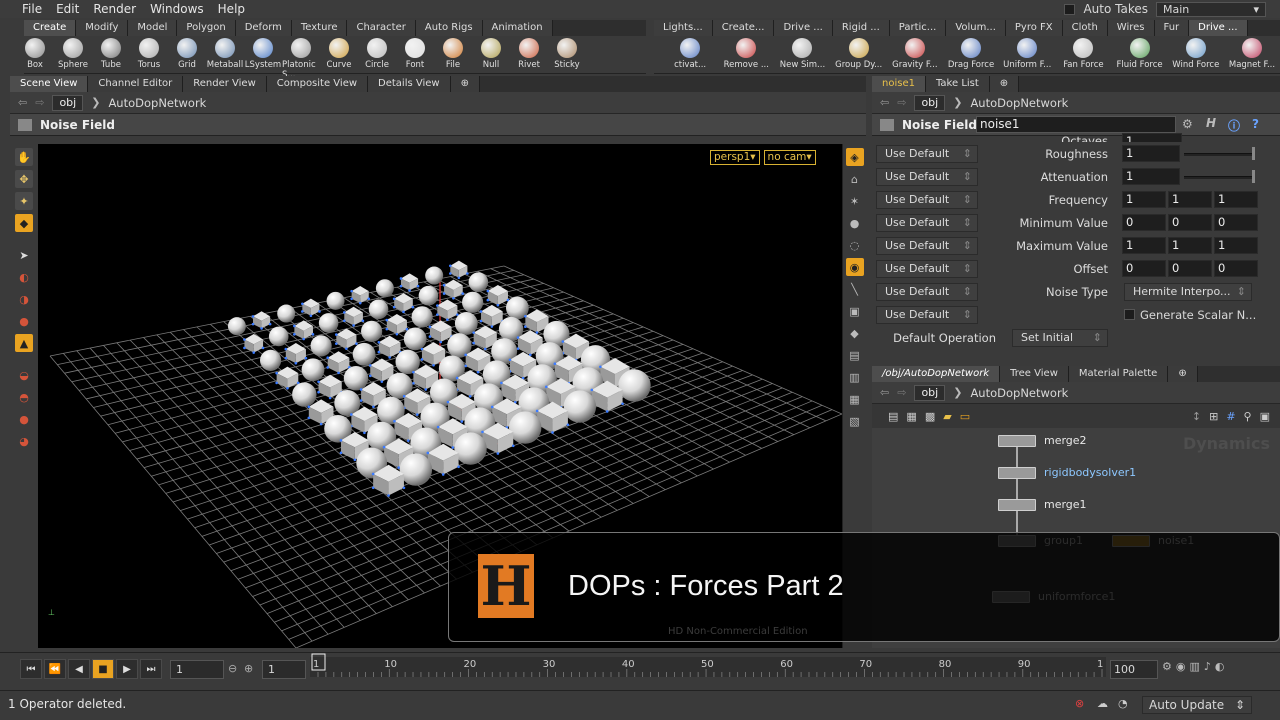 This screenshot has width=1280, height=720. Describe the element at coordinates (24, 277) in the screenshot. I see `magnet-tool-icon: ◐` at that location.